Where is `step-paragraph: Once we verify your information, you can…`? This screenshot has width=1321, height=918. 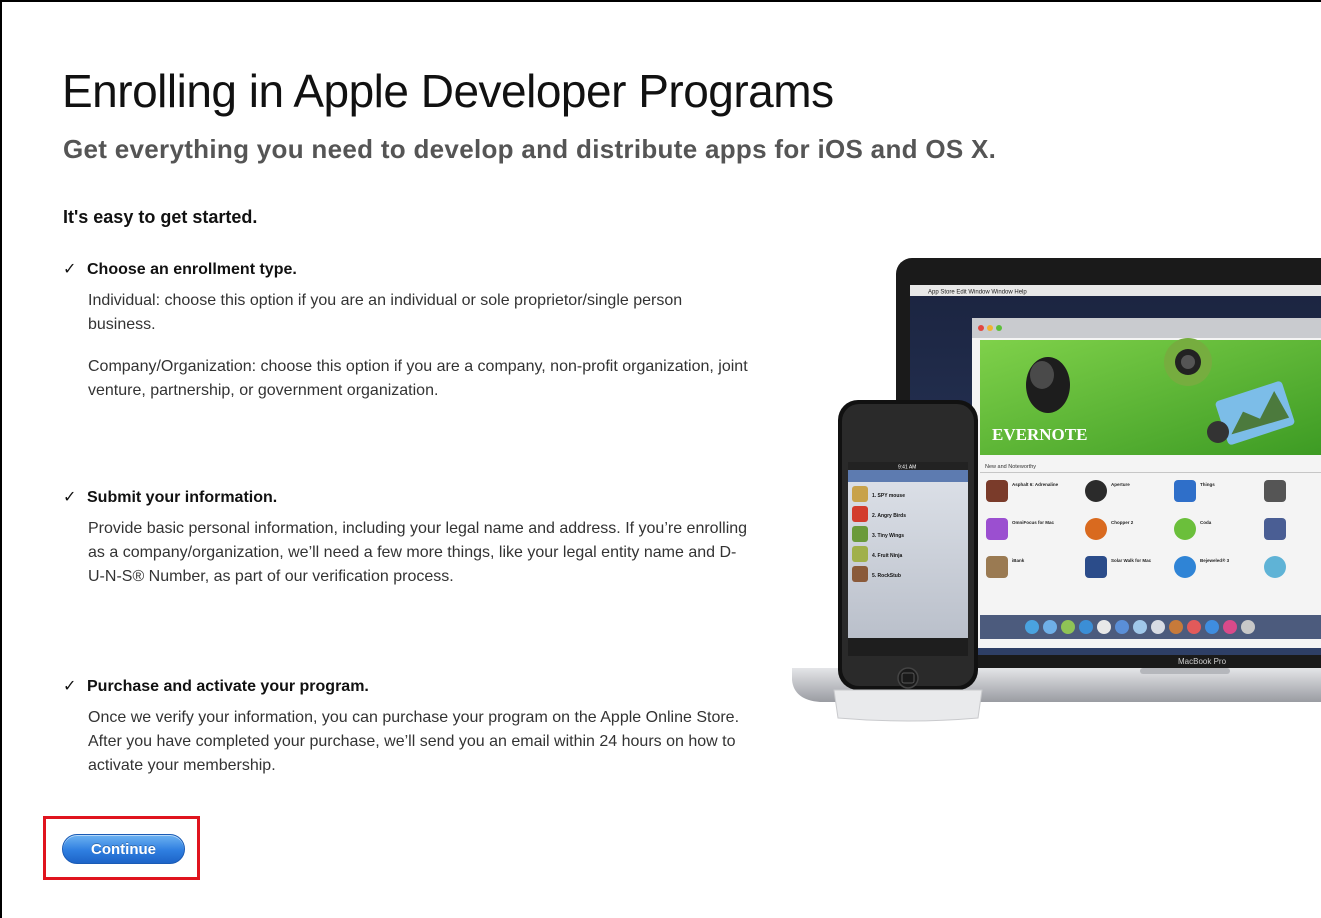 step-paragraph: Once we verify your information, you can… is located at coordinates (414, 741).